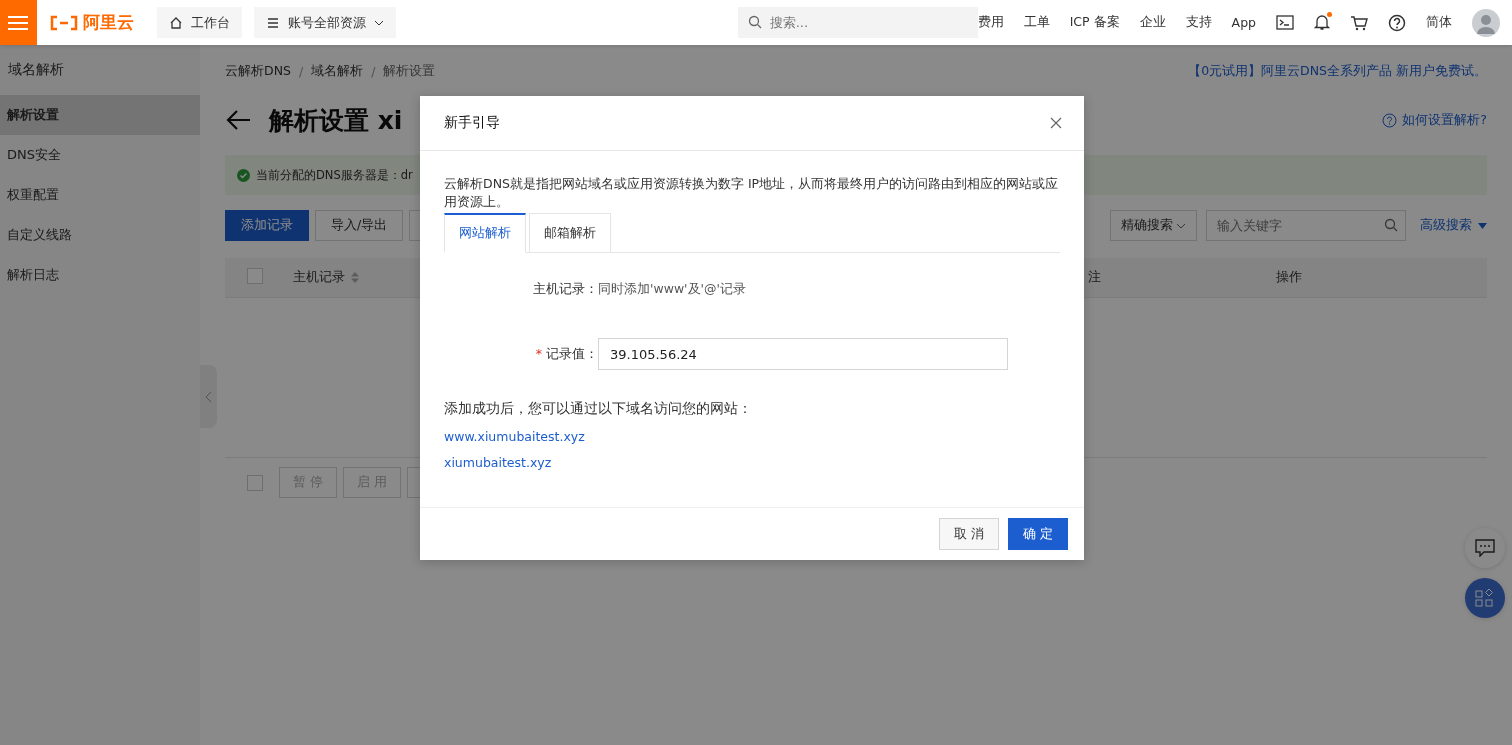 Image resolution: width=1512 pixels, height=745 pixels. Describe the element at coordinates (672, 289) in the screenshot. I see `field-value: 同时添加'www'及'@'记录` at that location.